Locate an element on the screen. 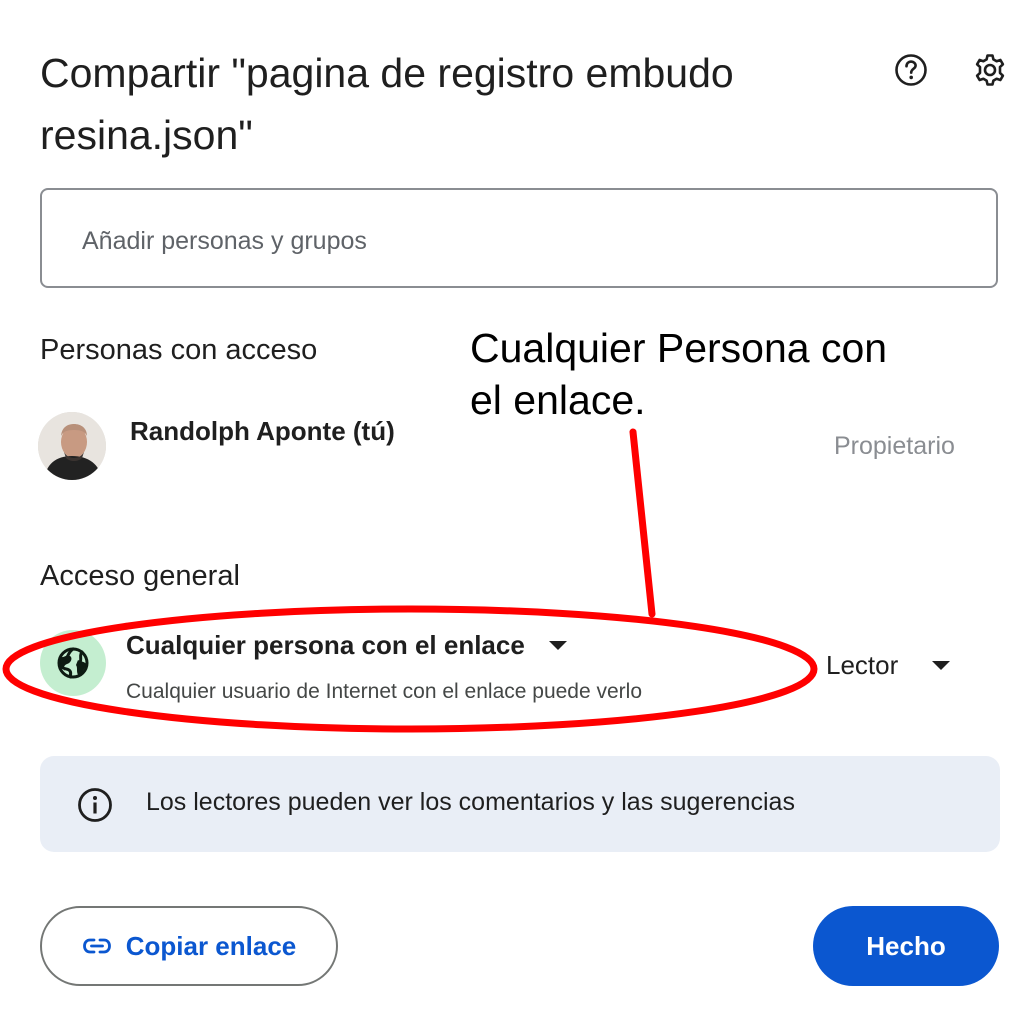 The height and width of the screenshot is (1019, 1024). copy-link-button: Copiar enlace is located at coordinates (189, 946).